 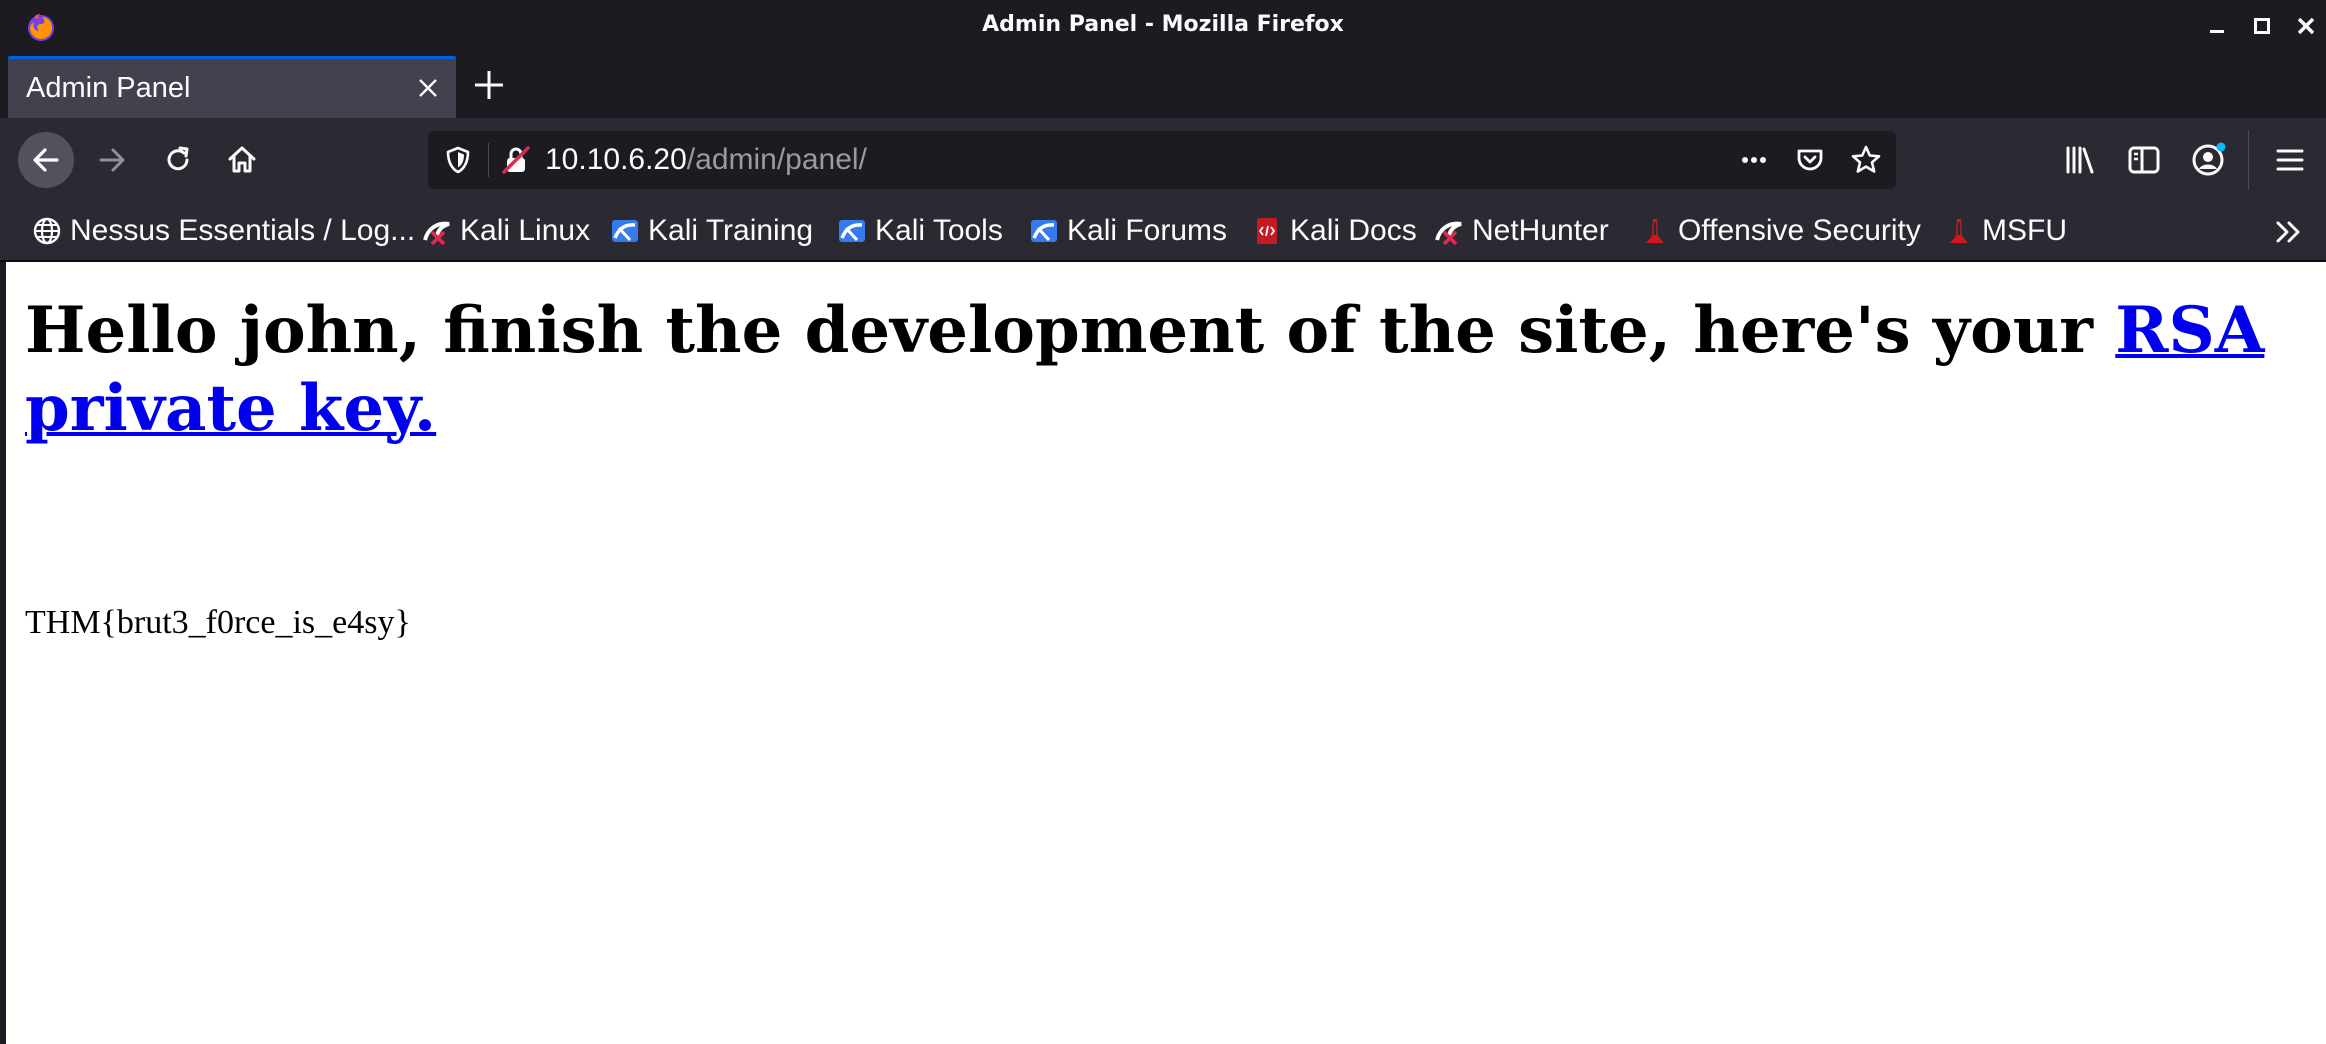 I want to click on bookmark-label: Kali Tools, so click(x=939, y=230).